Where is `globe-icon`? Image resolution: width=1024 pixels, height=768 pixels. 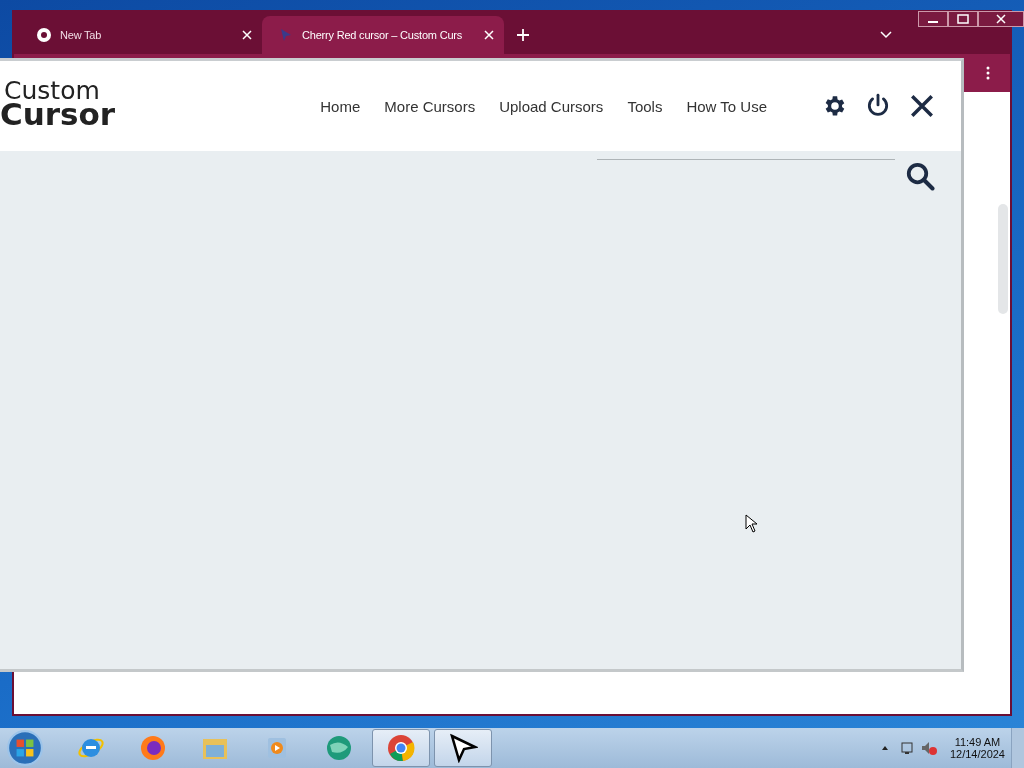
globe-icon is located at coordinates (339, 748).